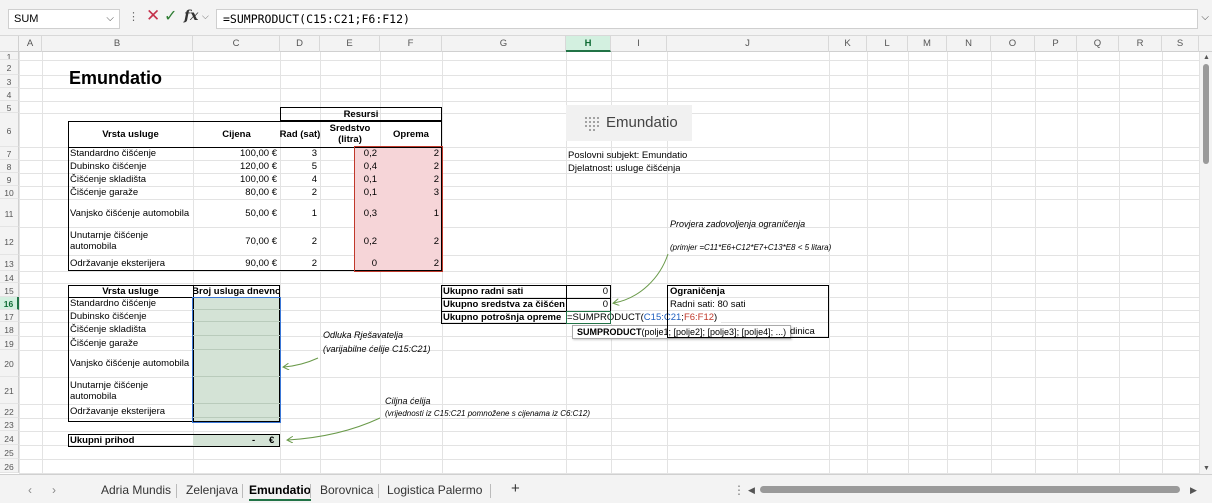 This screenshot has width=1212, height=503. Describe the element at coordinates (515, 488) in the screenshot. I see `add-sheet-button: +` at that location.